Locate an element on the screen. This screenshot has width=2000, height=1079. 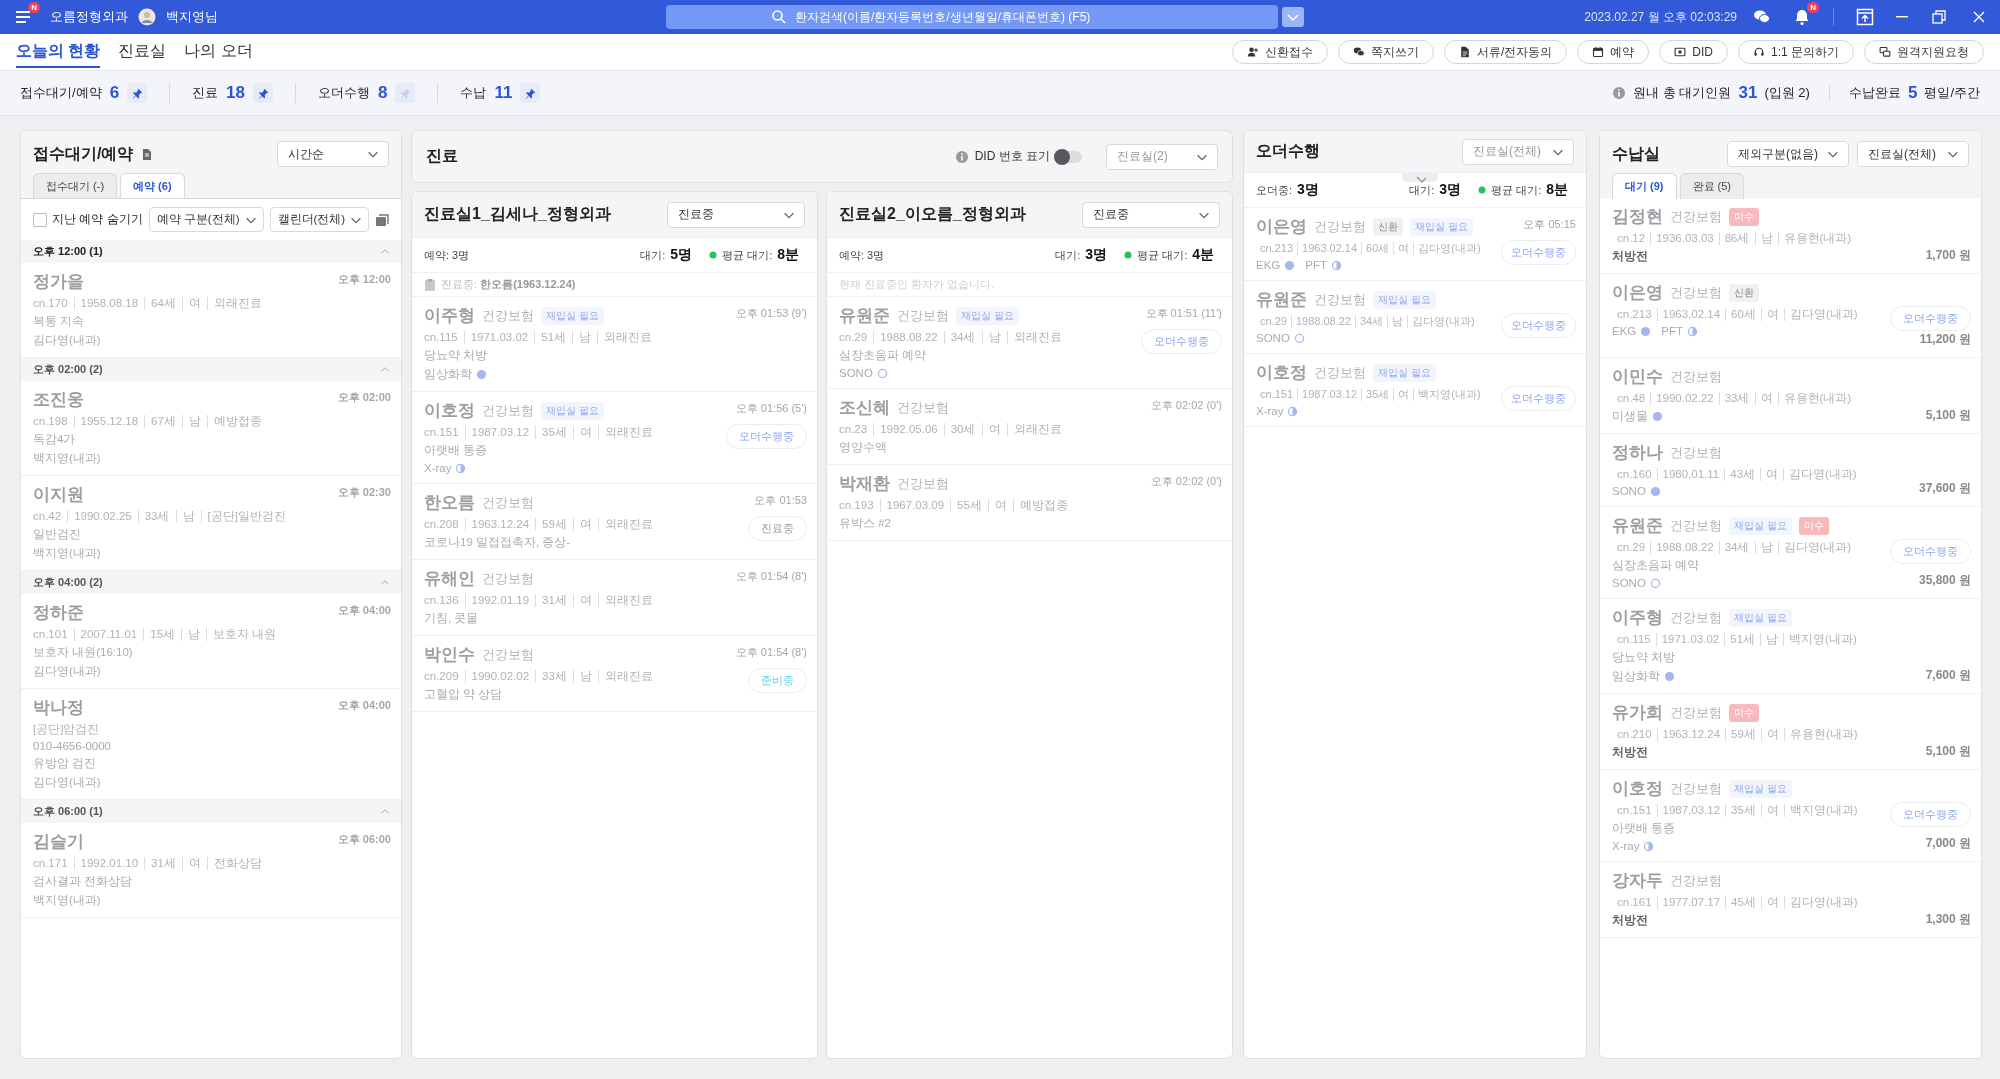
order-name: SONO is located at coordinates (1629, 491).